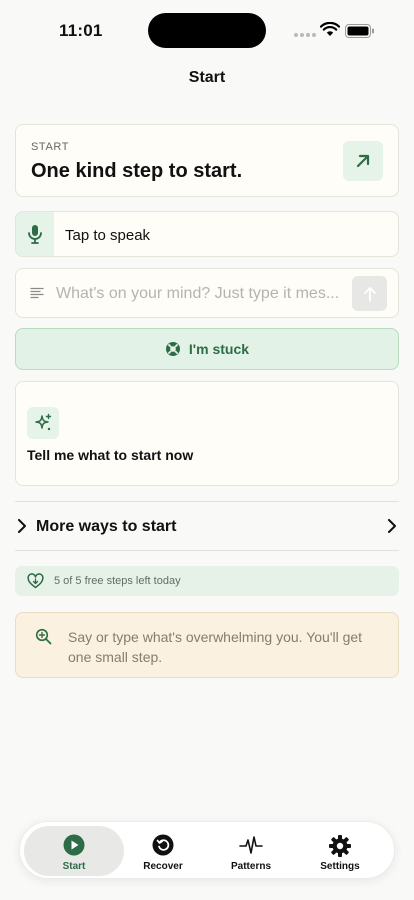  Describe the element at coordinates (207, 77) in the screenshot. I see `page-title: Start` at that location.